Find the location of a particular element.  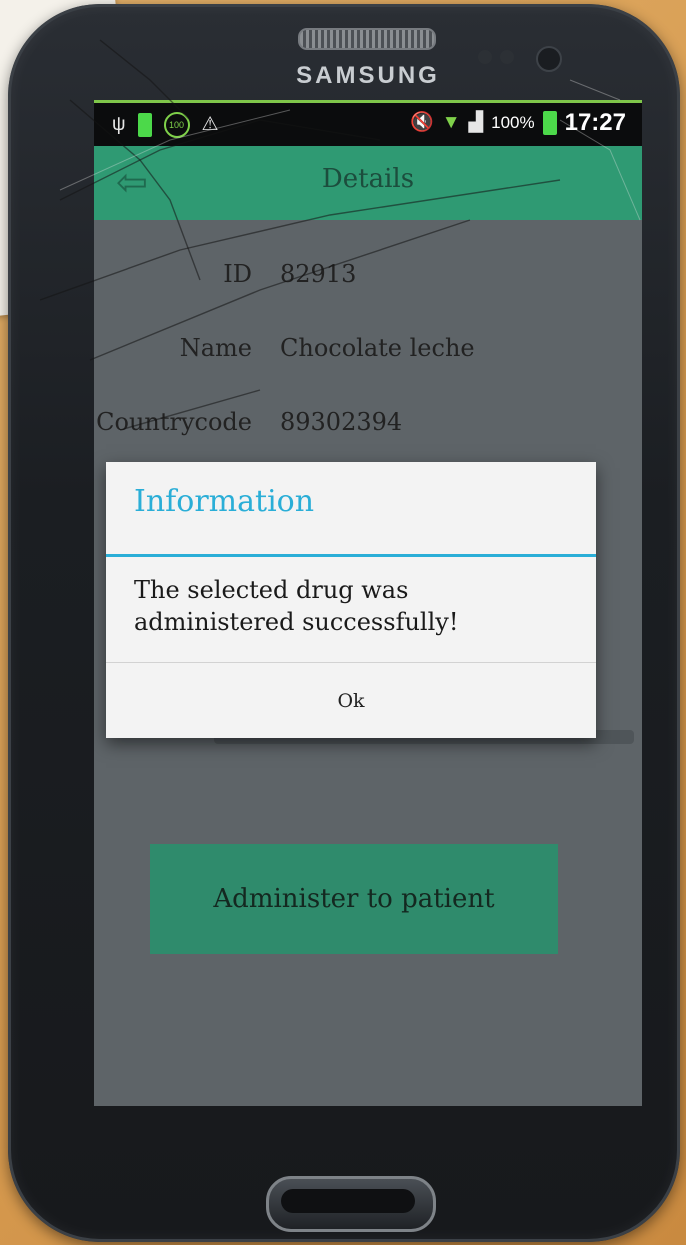

detail-row-name: Name Chocolate leche is located at coordinates (368, 354).